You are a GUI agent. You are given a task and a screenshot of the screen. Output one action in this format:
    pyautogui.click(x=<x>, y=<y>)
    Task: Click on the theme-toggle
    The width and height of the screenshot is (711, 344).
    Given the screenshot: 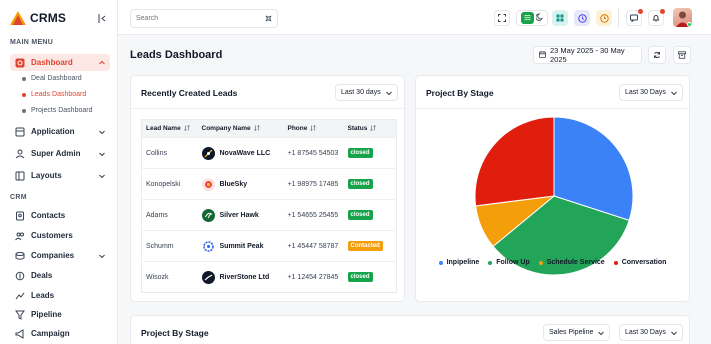 What is the action you would take?
    pyautogui.click(x=532, y=18)
    